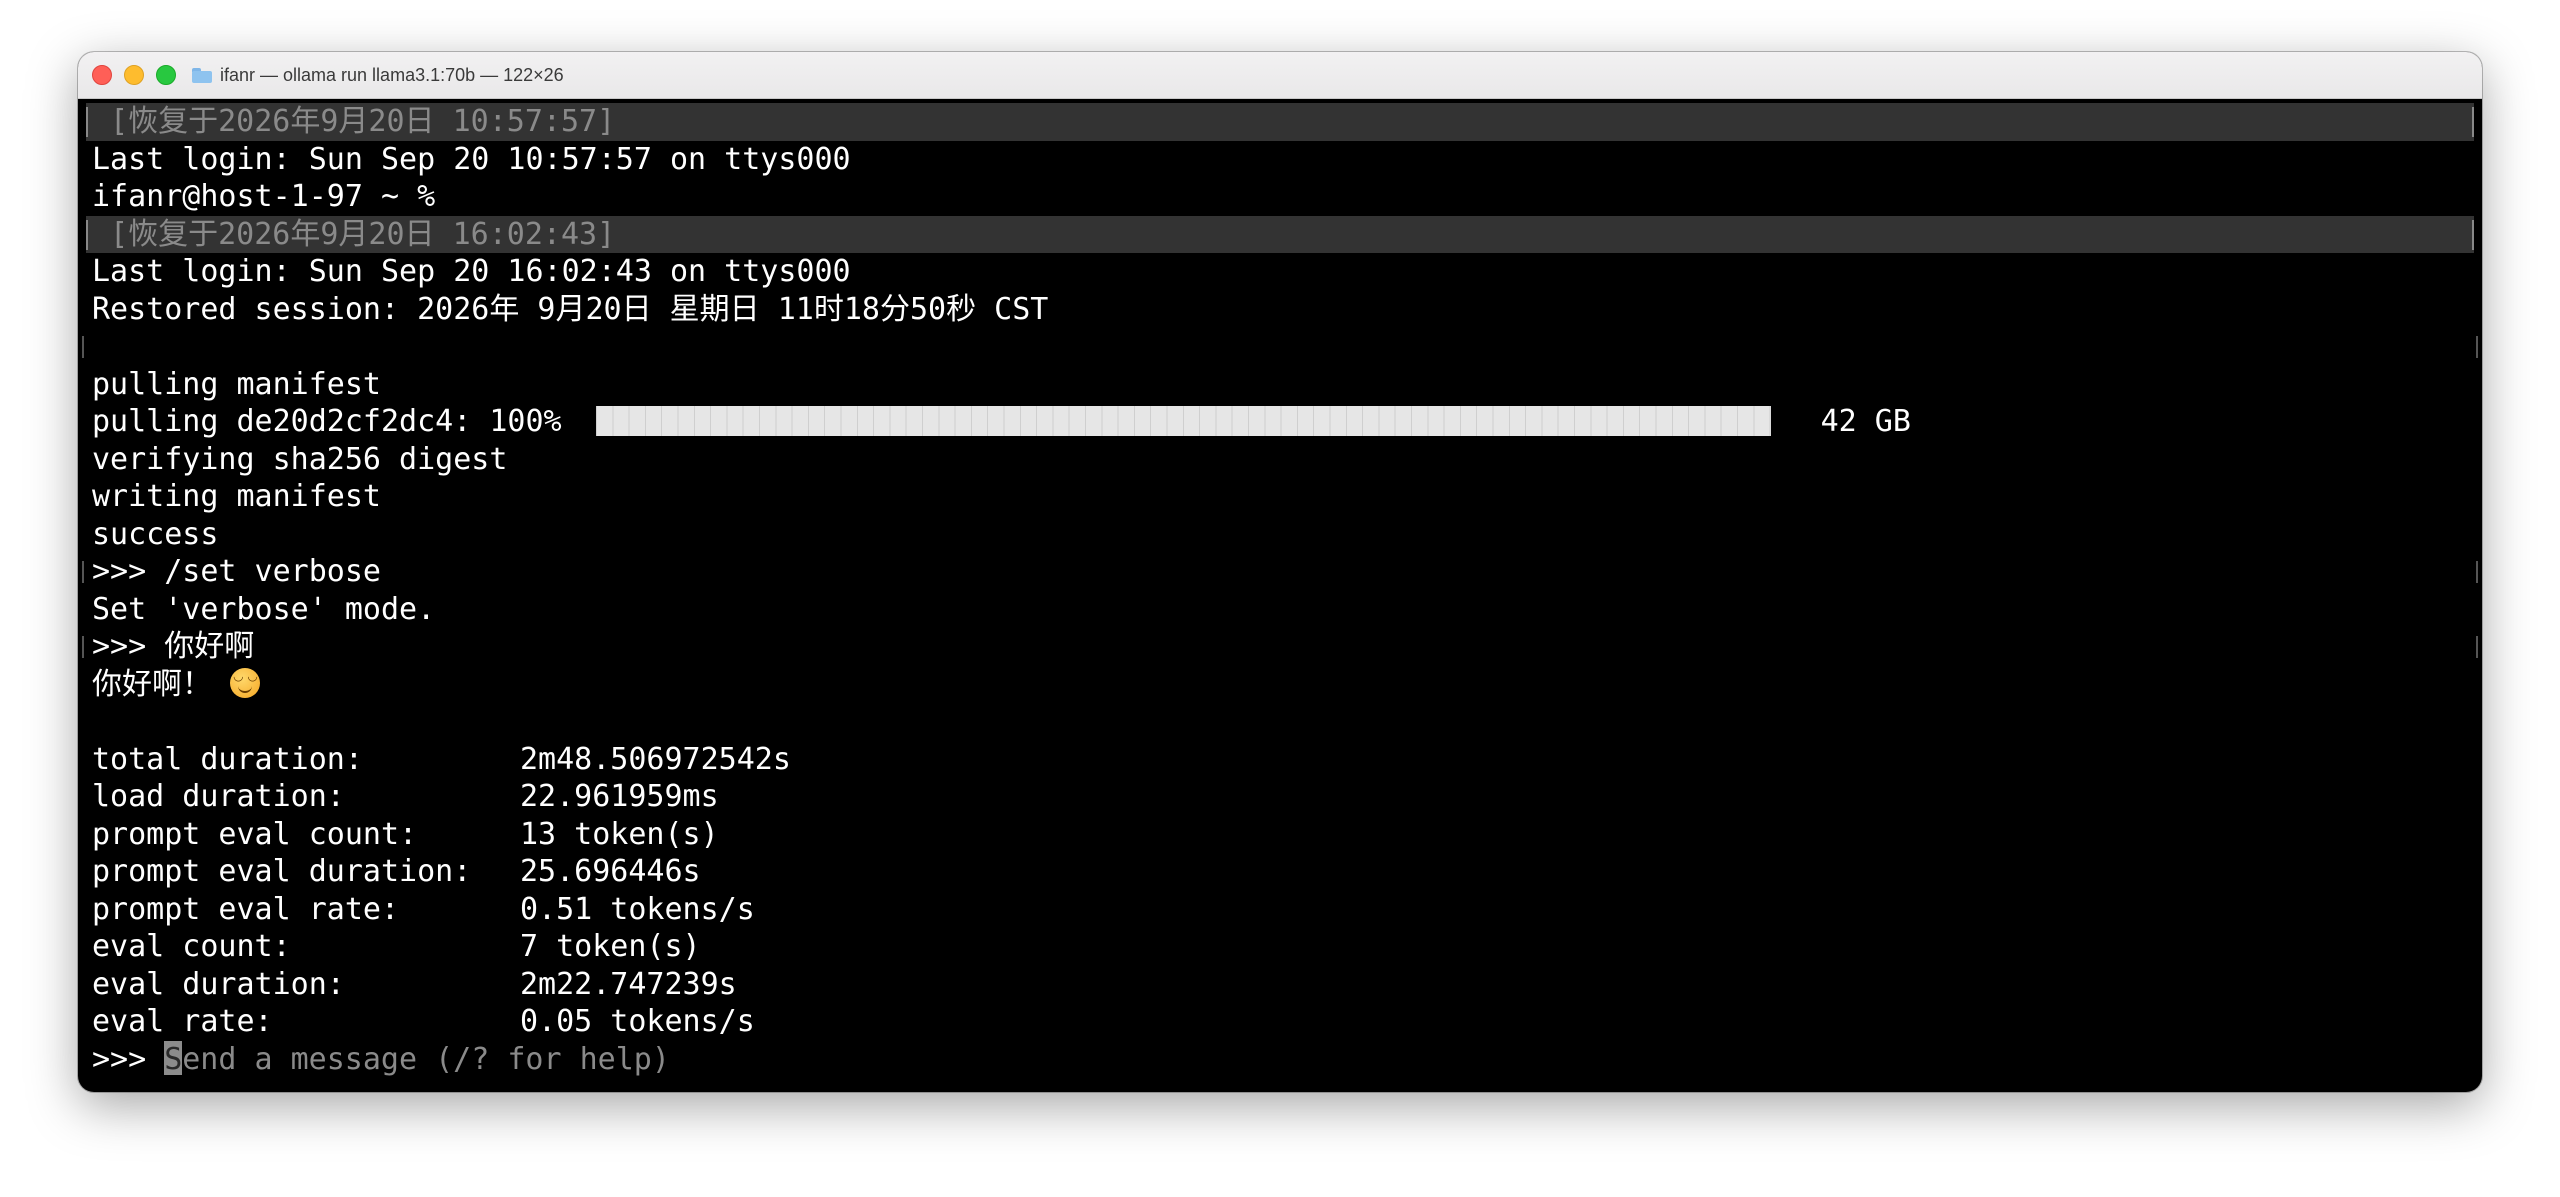 Image resolution: width=2560 pixels, height=1197 pixels. Describe the element at coordinates (1280, 797) in the screenshot. I see `stat-row: load duration: 22.961959ms` at that location.